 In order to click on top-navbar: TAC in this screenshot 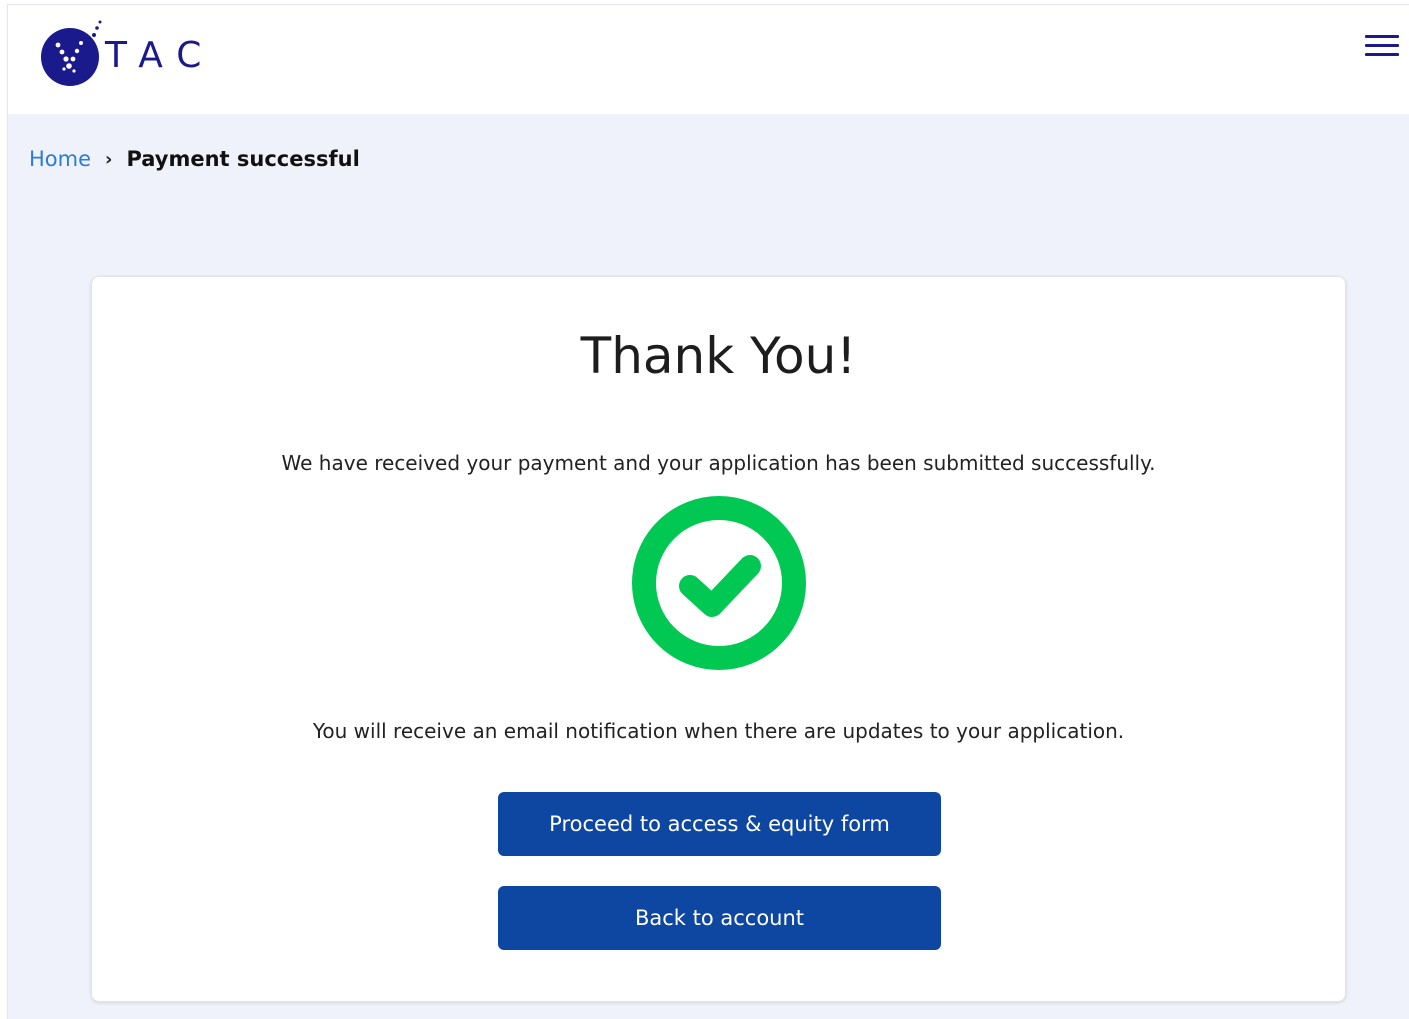, I will do `click(708, 59)`.